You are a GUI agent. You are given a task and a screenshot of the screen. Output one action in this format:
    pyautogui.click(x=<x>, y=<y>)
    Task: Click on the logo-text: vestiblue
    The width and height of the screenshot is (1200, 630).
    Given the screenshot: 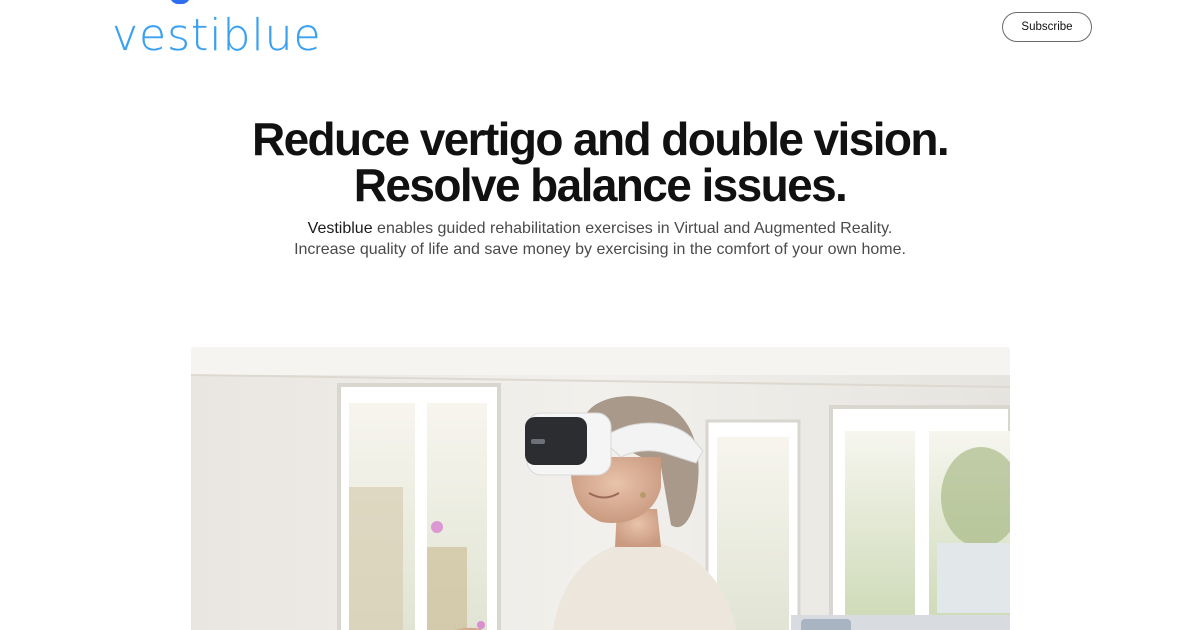 What is the action you would take?
    pyautogui.click(x=217, y=35)
    